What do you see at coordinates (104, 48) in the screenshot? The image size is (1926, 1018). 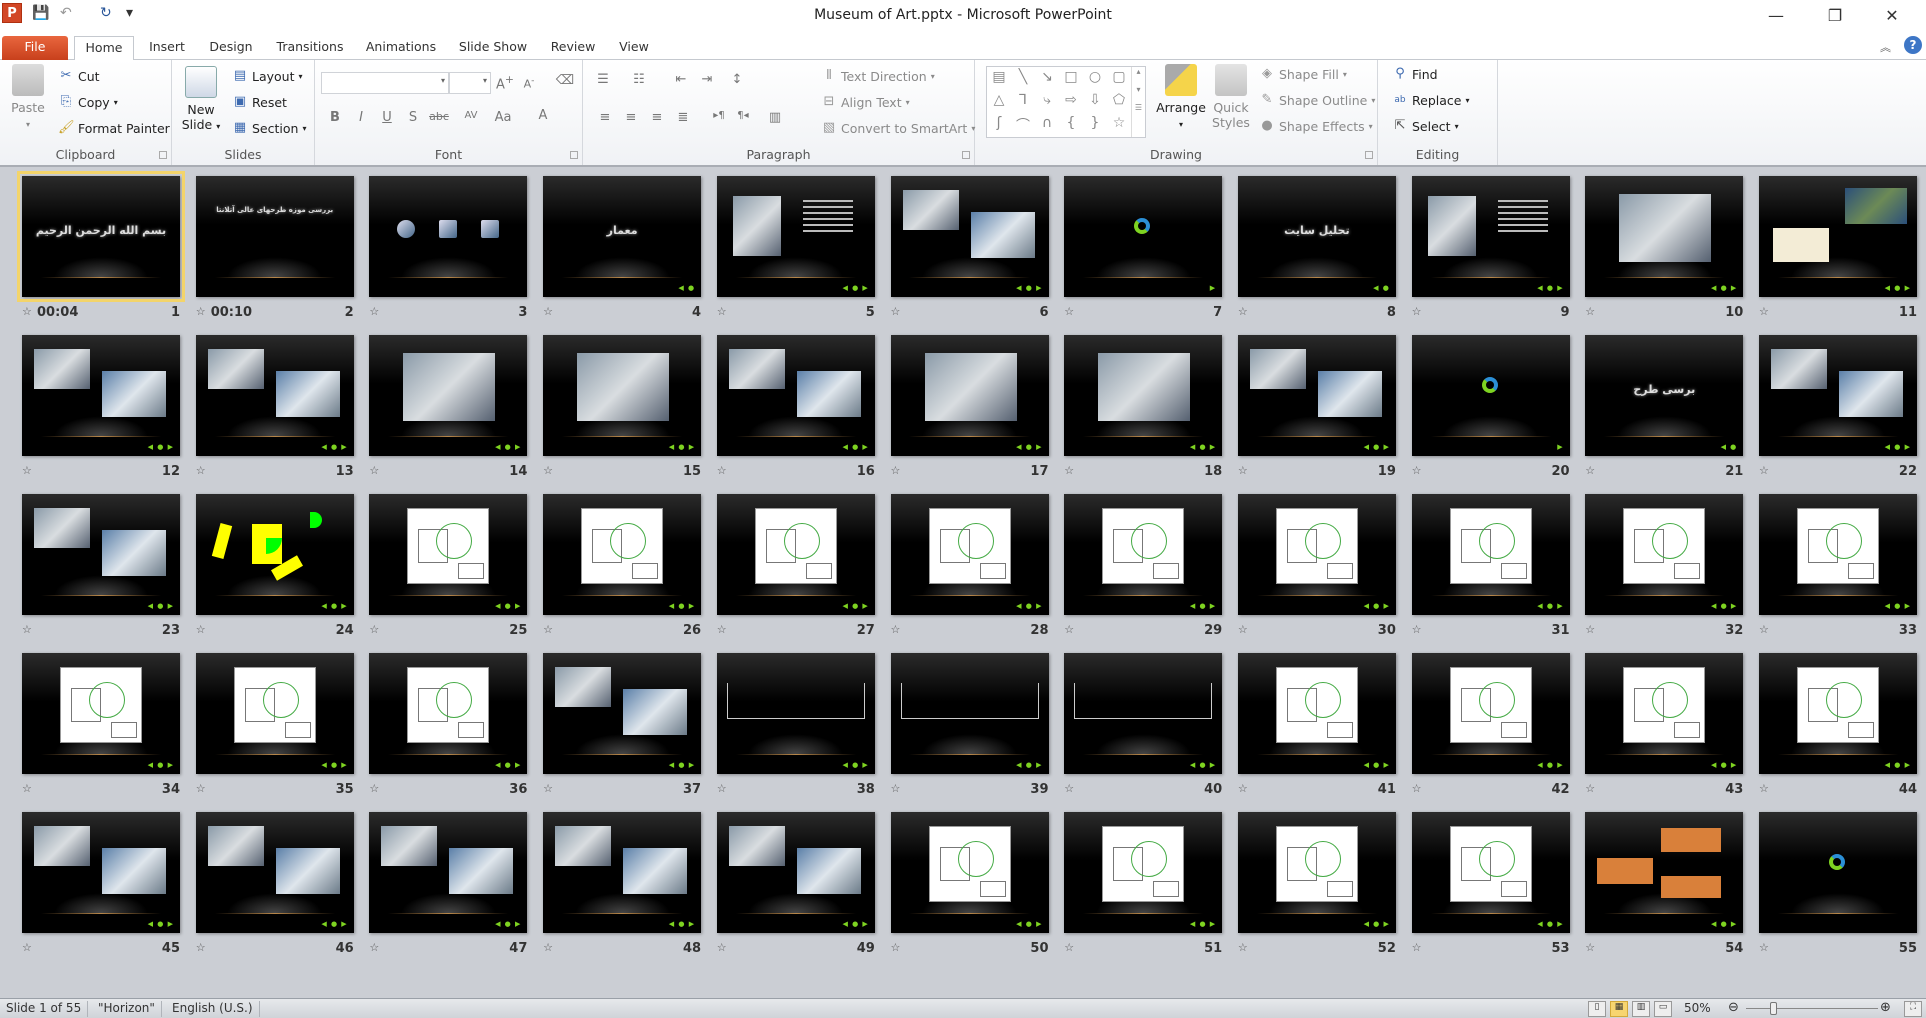 I see `tab-home: Home` at bounding box center [104, 48].